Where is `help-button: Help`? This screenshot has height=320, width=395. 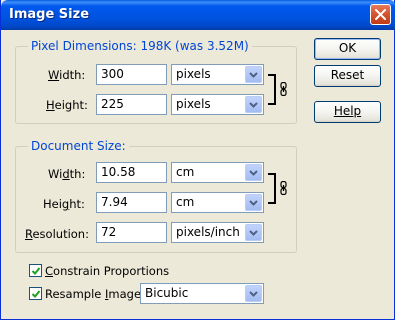 help-button: Help is located at coordinates (347, 112).